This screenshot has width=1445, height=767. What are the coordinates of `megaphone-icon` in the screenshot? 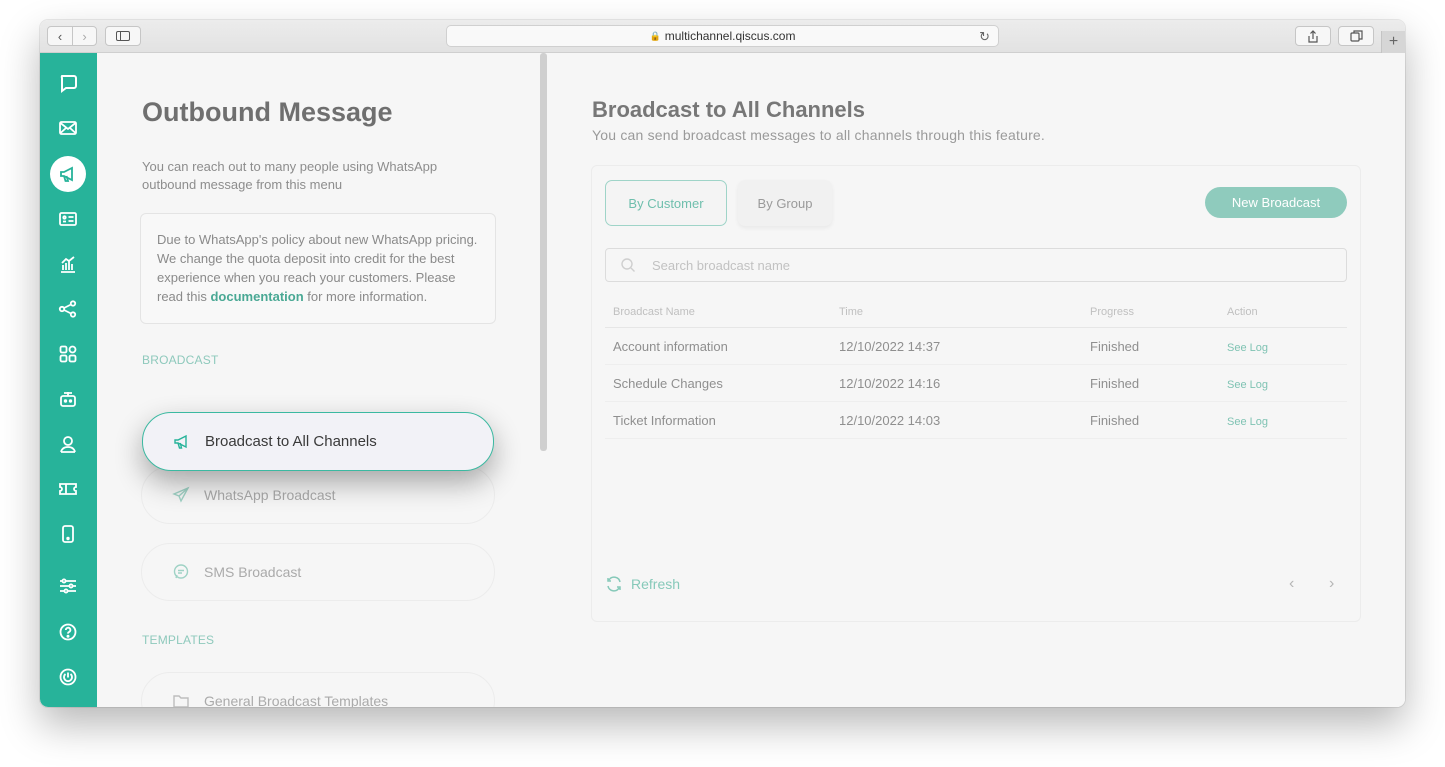 It's located at (182, 442).